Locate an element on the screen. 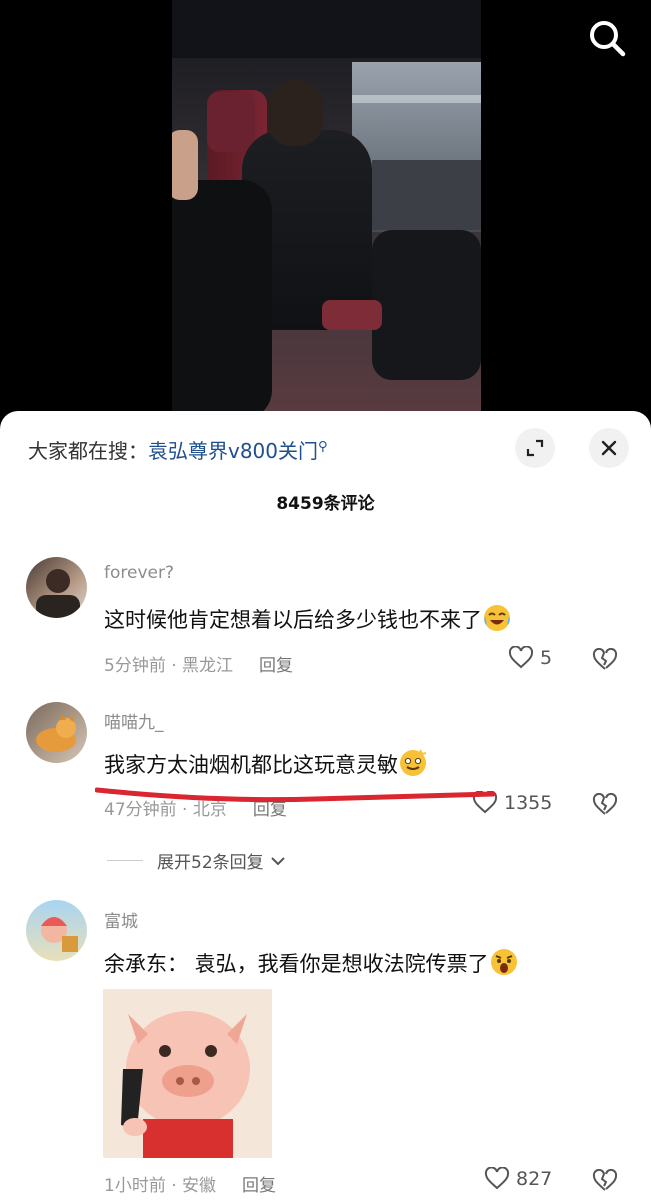 This screenshot has height=1200, width=651. like-button: 5 is located at coordinates (530, 658).